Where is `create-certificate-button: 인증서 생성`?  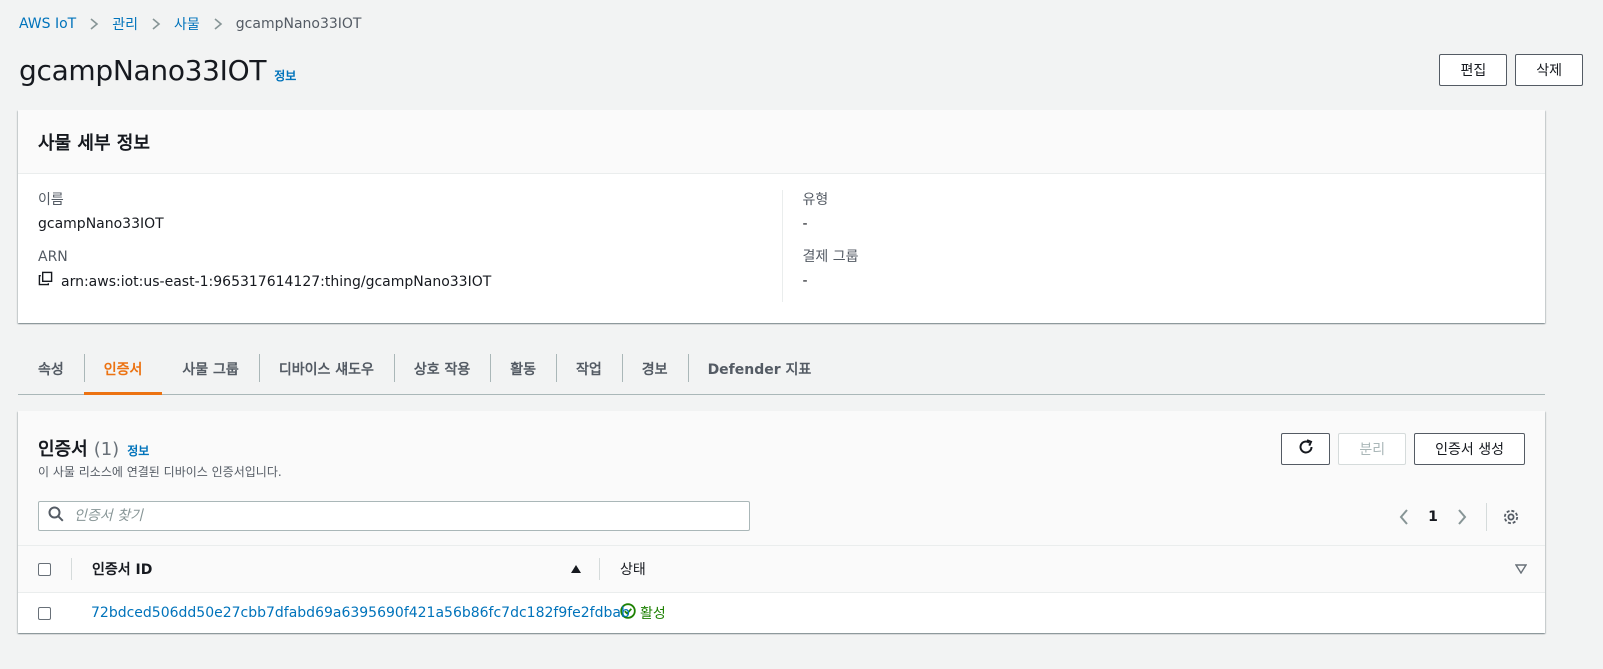
create-certificate-button: 인증서 생성 is located at coordinates (1469, 449).